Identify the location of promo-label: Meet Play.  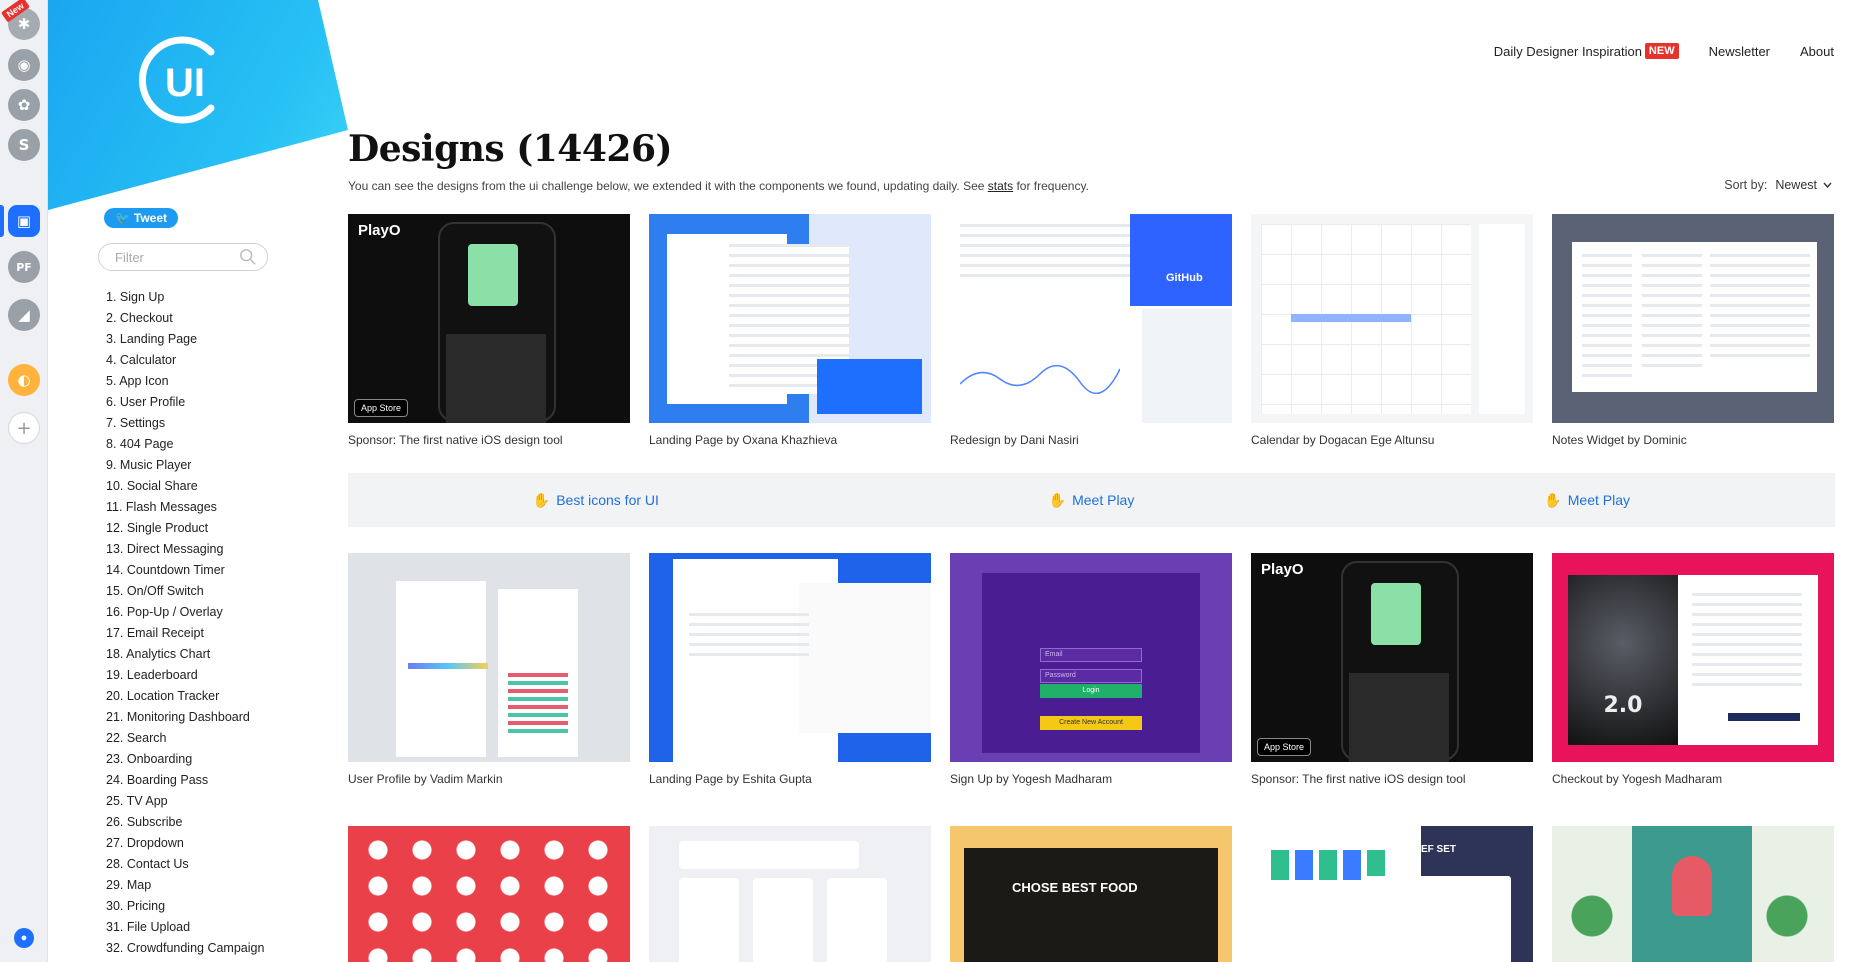
(1103, 499).